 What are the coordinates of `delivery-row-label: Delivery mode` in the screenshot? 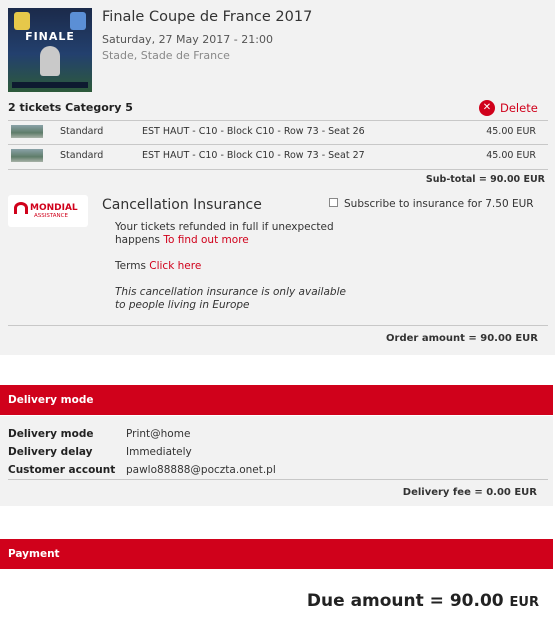 It's located at (51, 434).